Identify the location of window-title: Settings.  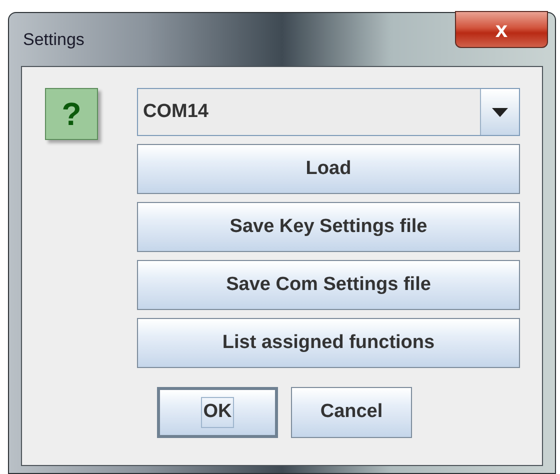
(53, 39).